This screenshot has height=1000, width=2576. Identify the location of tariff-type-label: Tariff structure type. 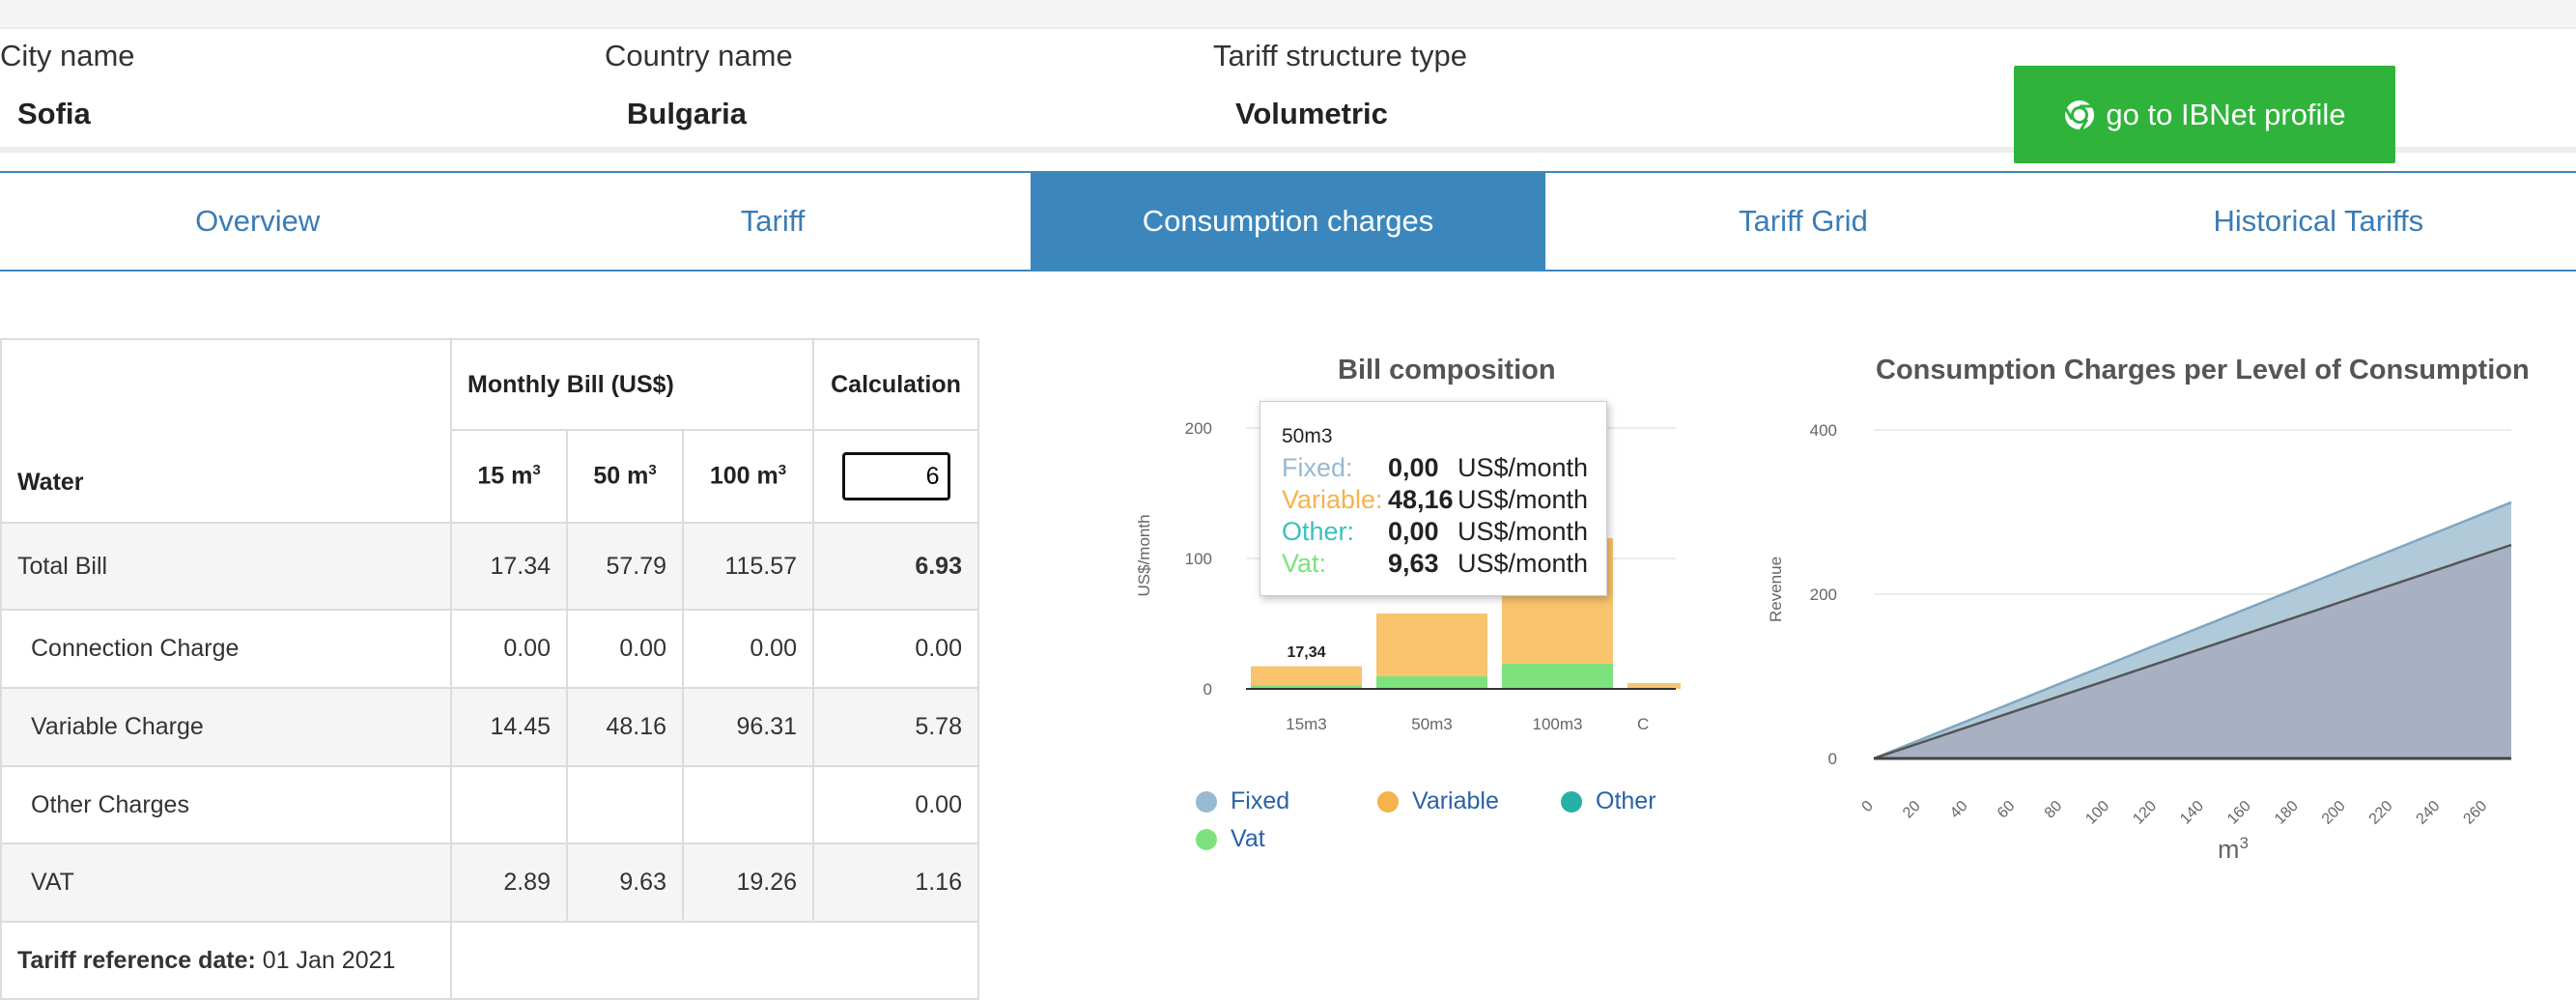
(1340, 55).